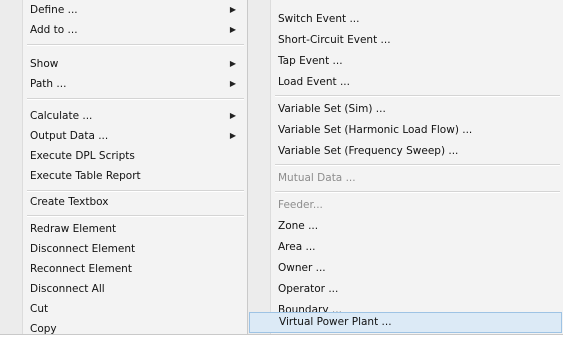  Describe the element at coordinates (123, 64) in the screenshot. I see `menu-item-show: Show ▶` at that location.